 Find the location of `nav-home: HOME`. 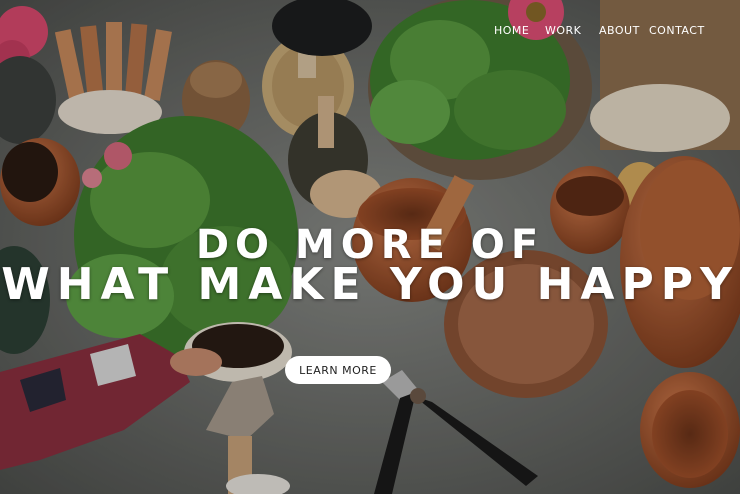

nav-home: HOME is located at coordinates (511, 30).